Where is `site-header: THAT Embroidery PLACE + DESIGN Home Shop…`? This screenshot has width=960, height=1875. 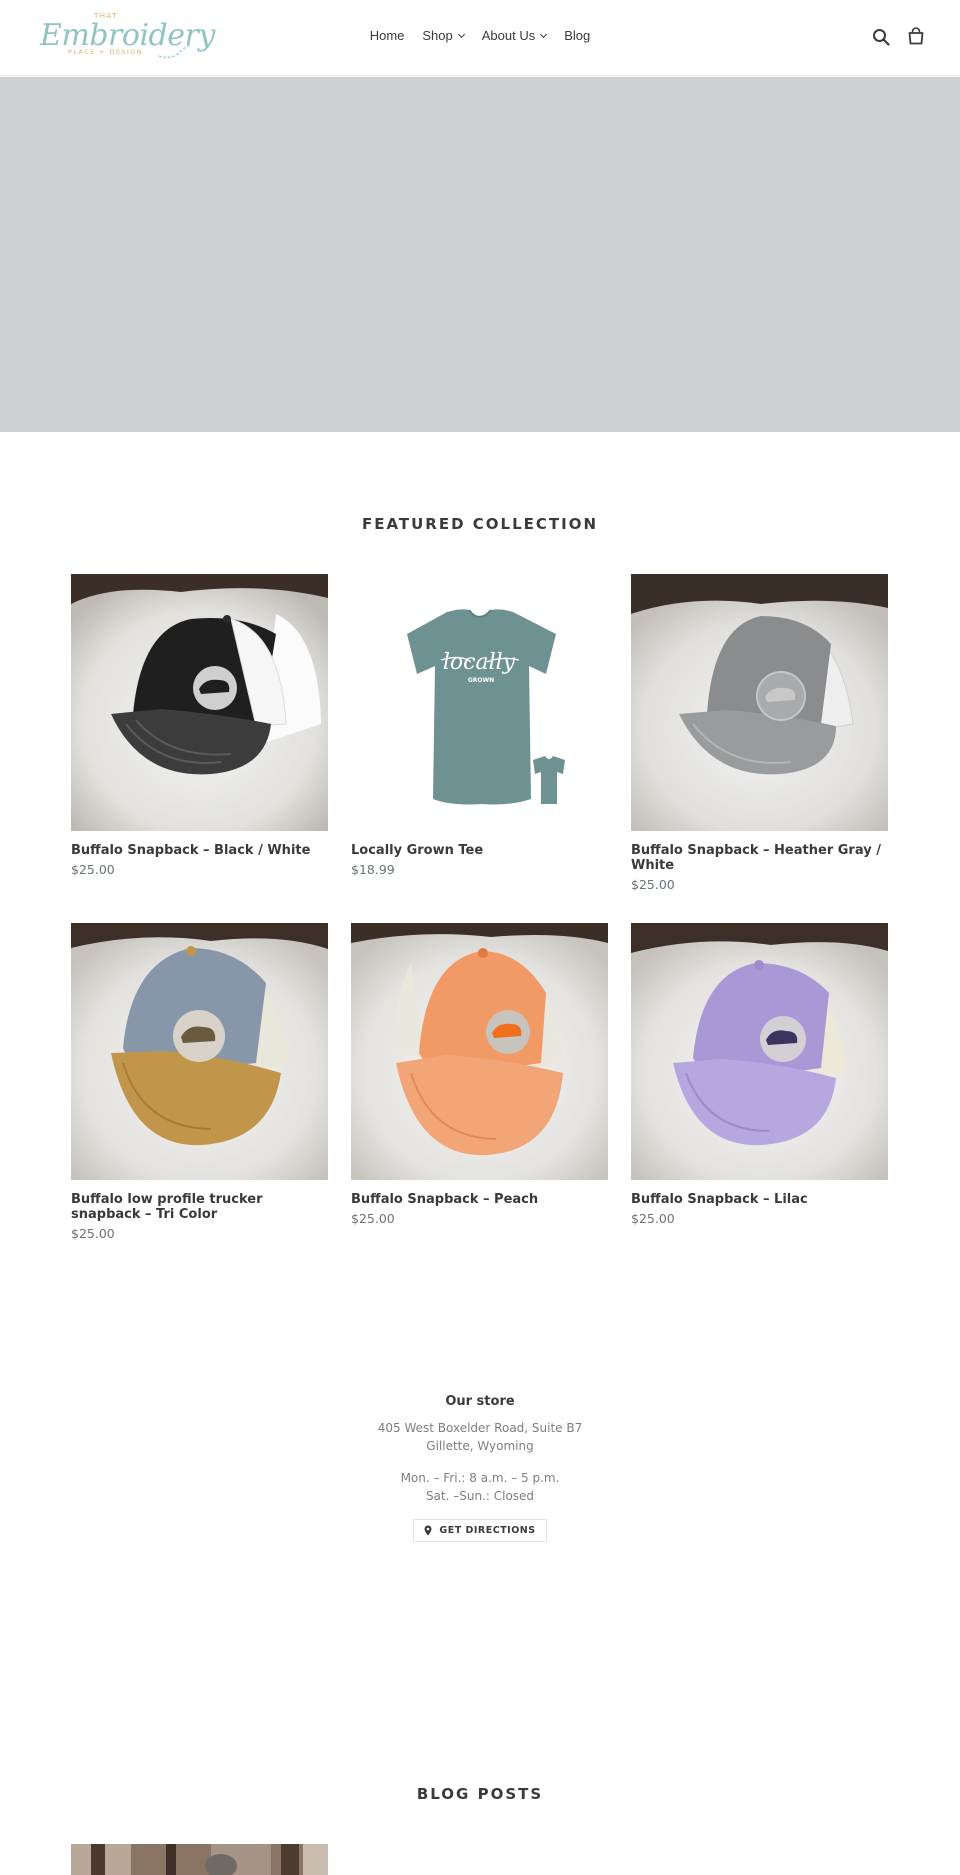 site-header: THAT Embroidery PLACE + DESIGN Home Shop… is located at coordinates (480, 38).